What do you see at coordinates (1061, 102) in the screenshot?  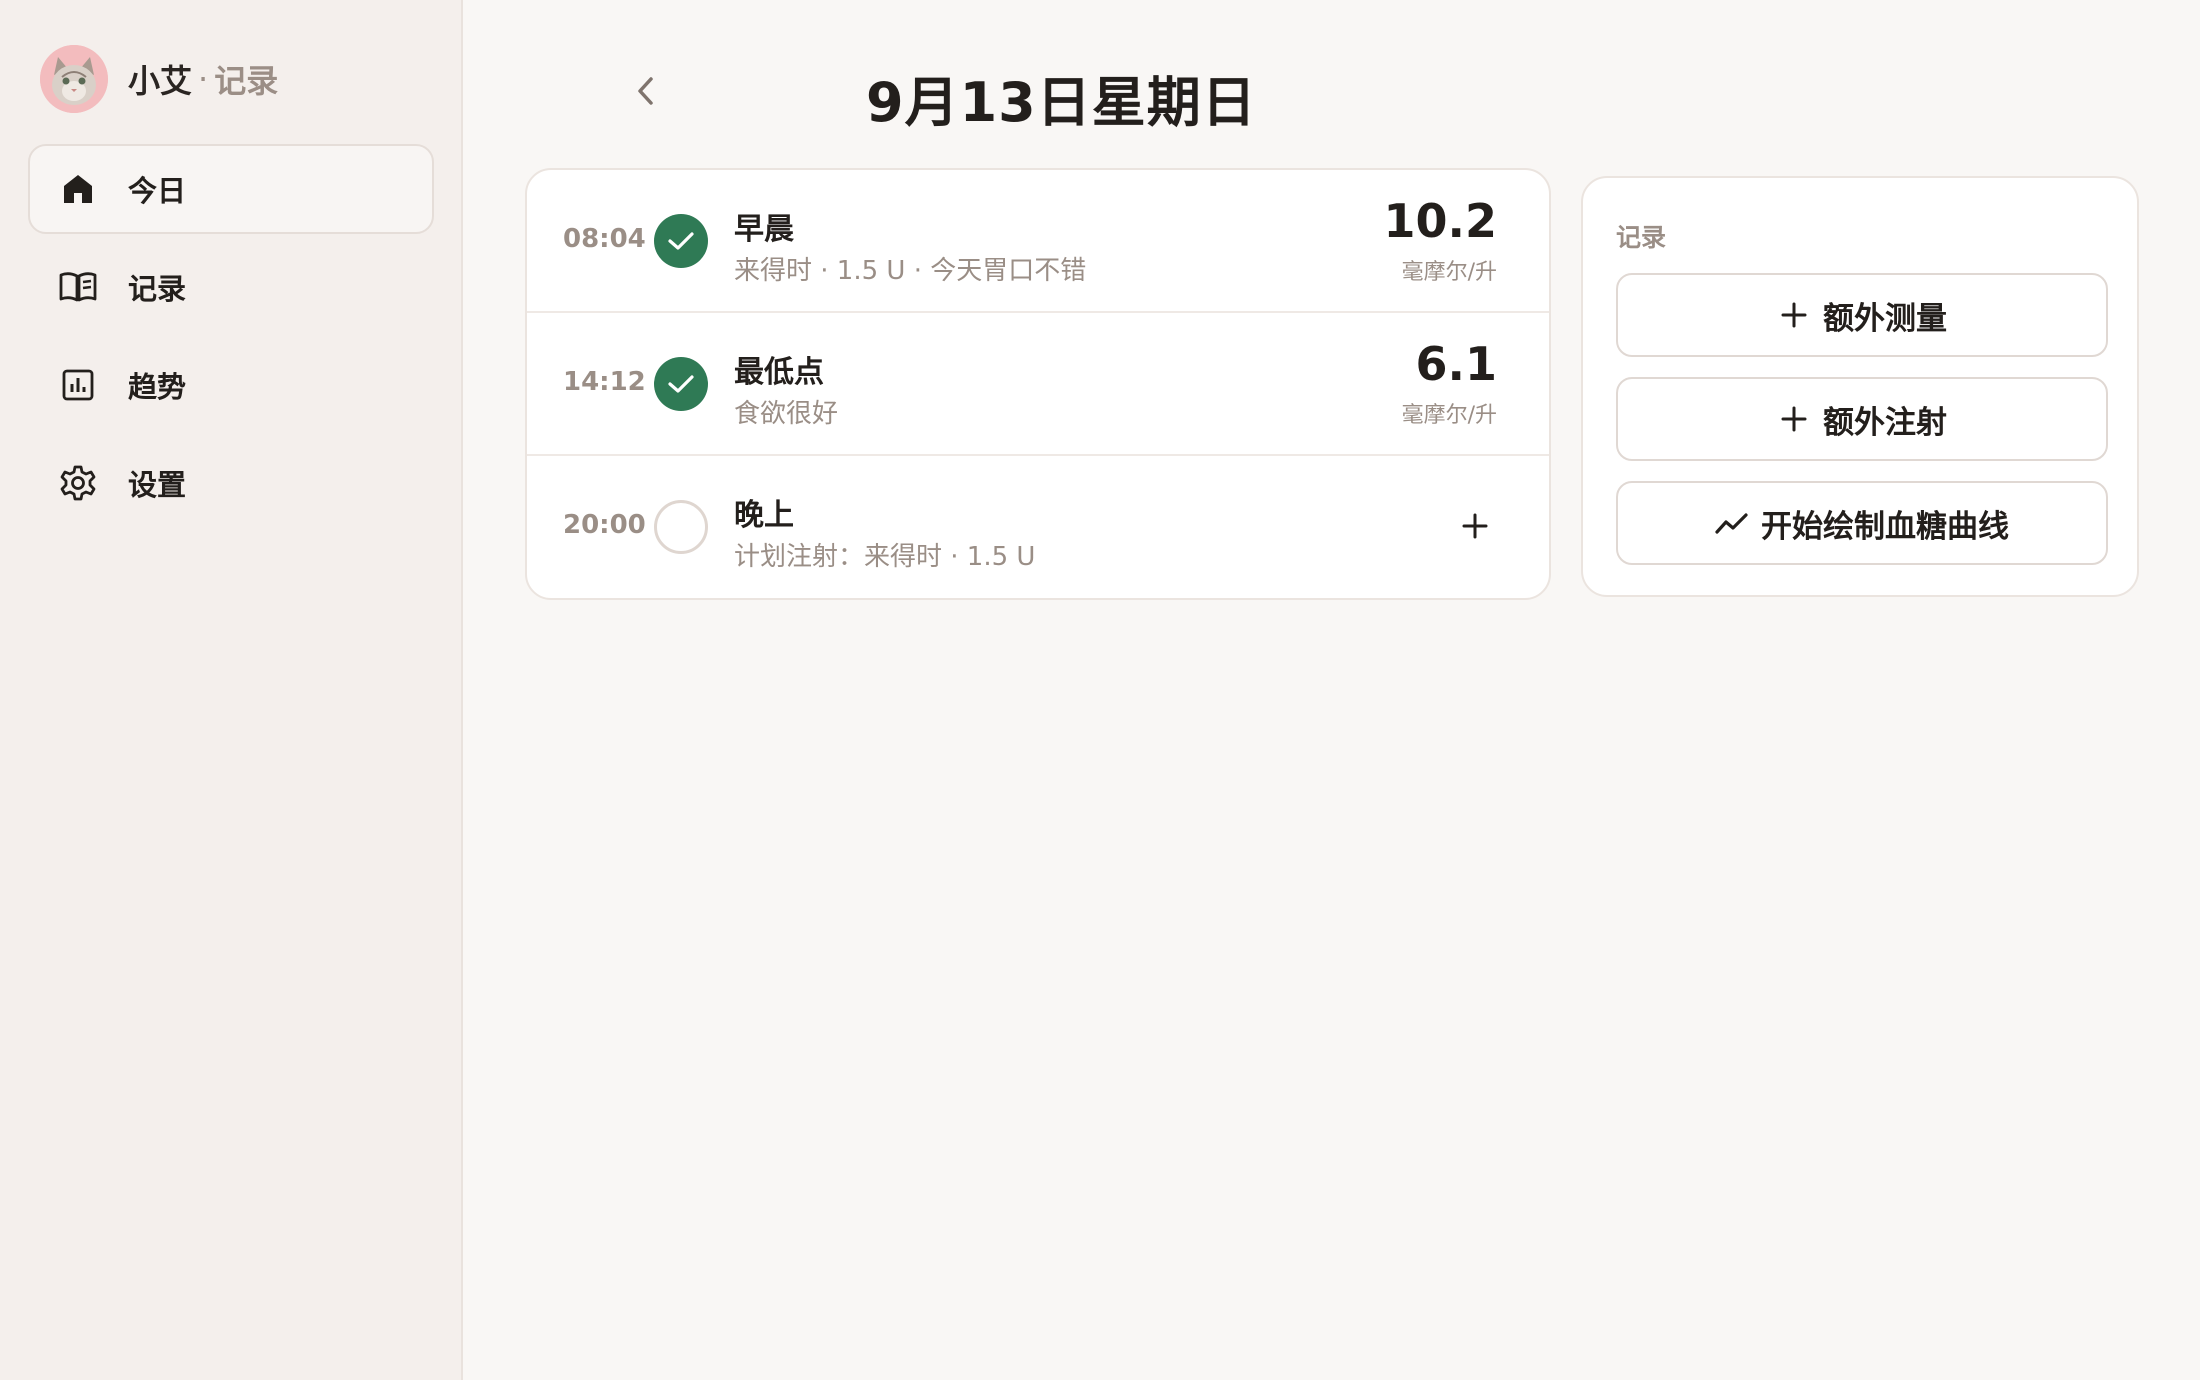 I see `page-title: 9月13日星期日` at bounding box center [1061, 102].